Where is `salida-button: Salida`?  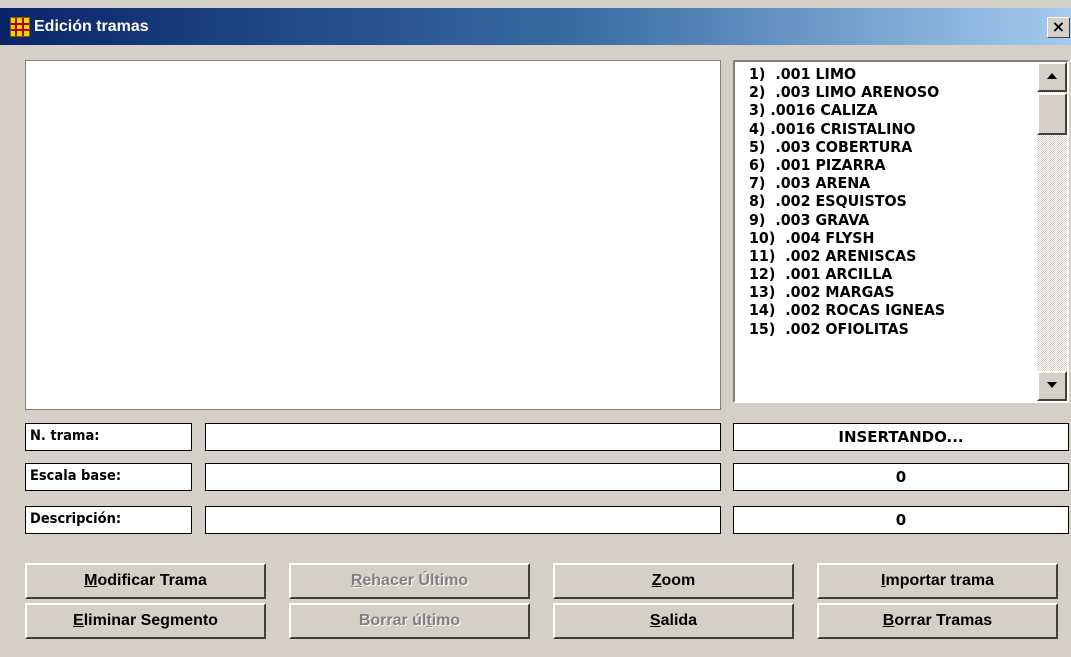
salida-button: Salida is located at coordinates (673, 621).